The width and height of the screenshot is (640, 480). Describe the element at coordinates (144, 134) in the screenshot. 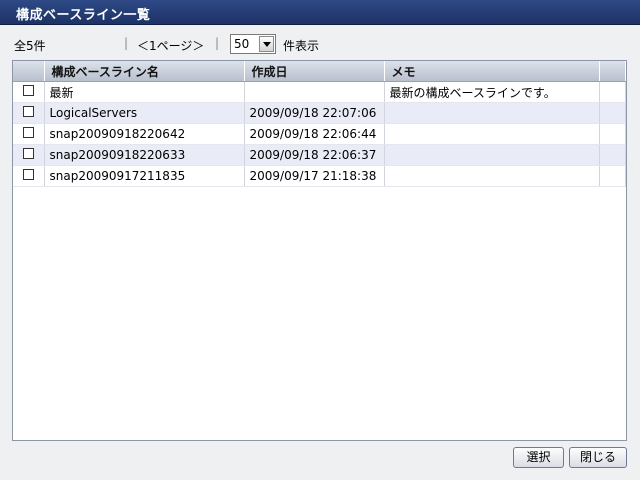

I see `baseline-name: snap20090918220642` at that location.